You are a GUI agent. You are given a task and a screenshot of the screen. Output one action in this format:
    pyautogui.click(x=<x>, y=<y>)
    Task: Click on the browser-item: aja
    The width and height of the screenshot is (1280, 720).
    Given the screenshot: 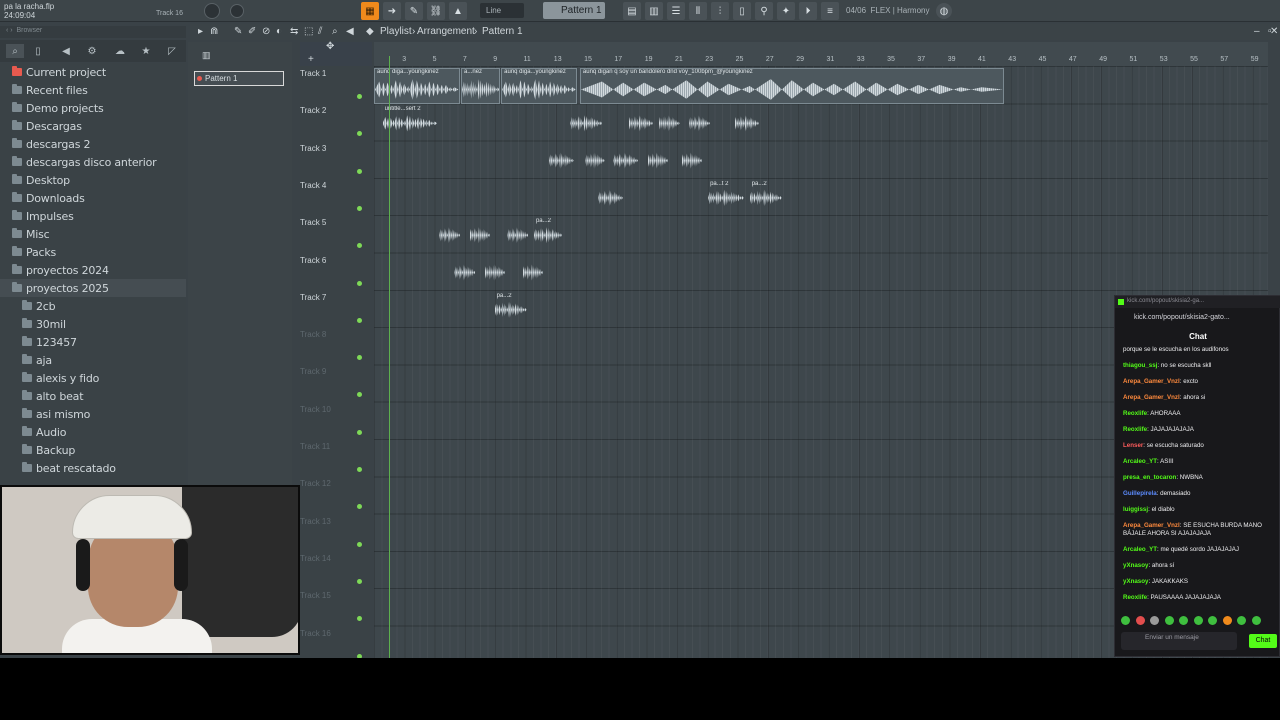 What is the action you would take?
    pyautogui.click(x=93, y=360)
    